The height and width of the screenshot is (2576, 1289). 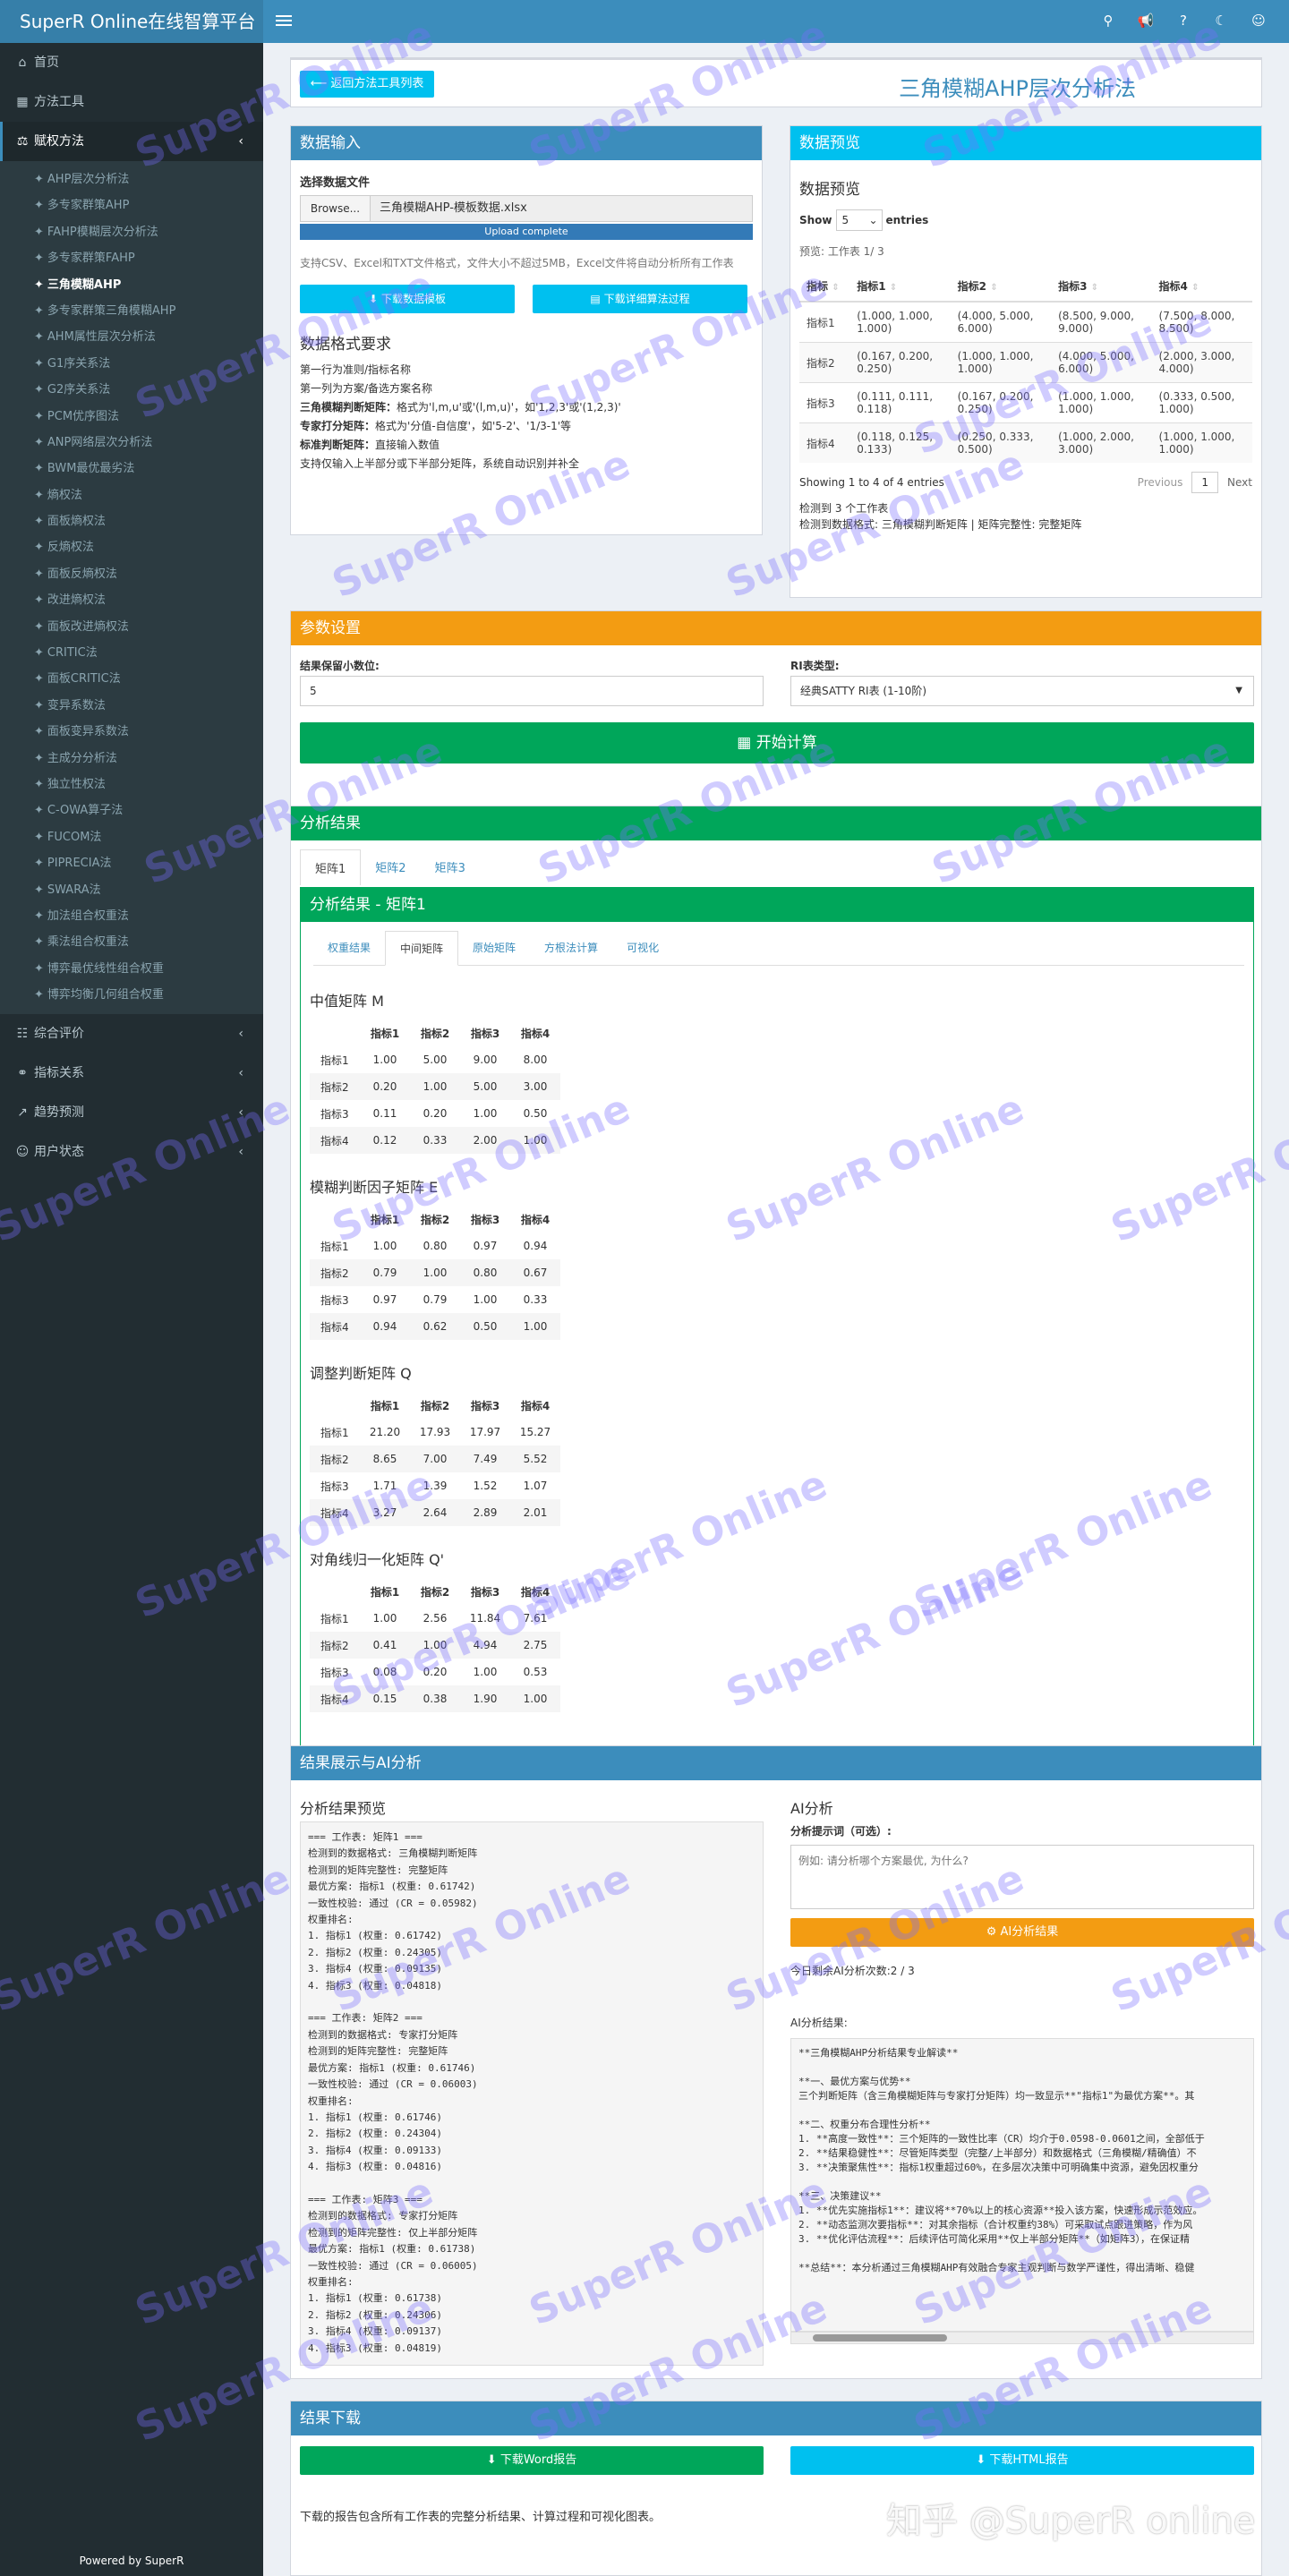 What do you see at coordinates (131, 1112) in the screenshot?
I see `sidebar-item: ↗ 趋势预测 ‹` at bounding box center [131, 1112].